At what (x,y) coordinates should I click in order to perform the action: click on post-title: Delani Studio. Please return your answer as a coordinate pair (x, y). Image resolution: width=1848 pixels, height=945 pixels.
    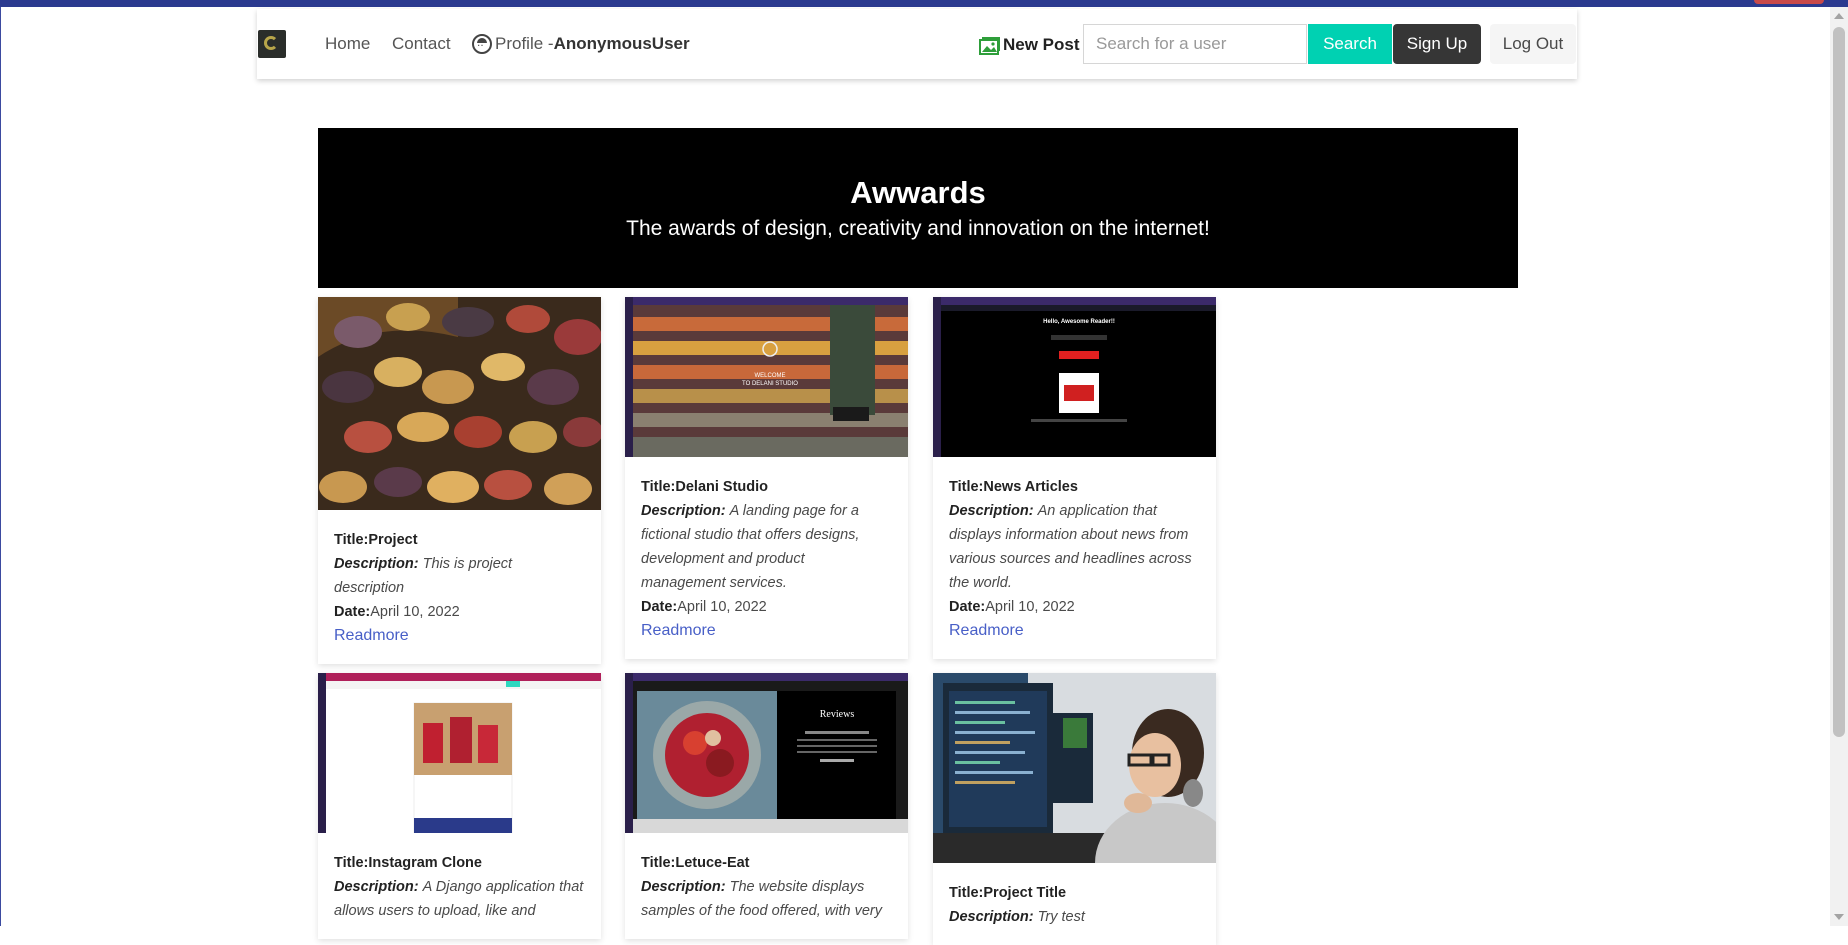
    Looking at the image, I should click on (722, 487).